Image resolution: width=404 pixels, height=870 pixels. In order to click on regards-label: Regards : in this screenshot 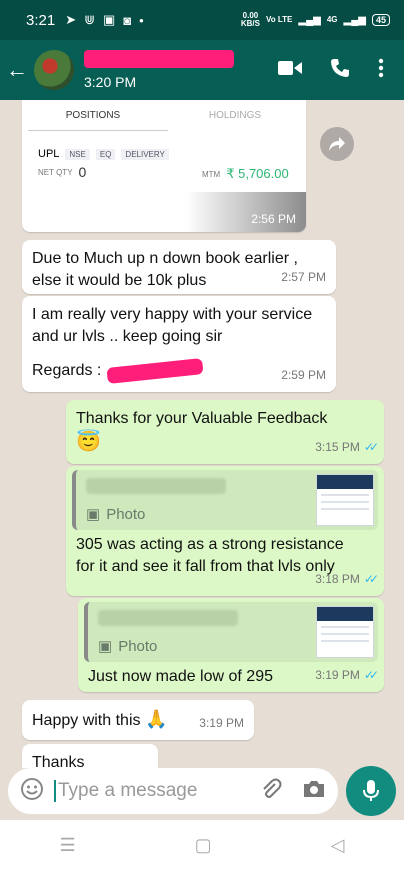, I will do `click(67, 370)`.